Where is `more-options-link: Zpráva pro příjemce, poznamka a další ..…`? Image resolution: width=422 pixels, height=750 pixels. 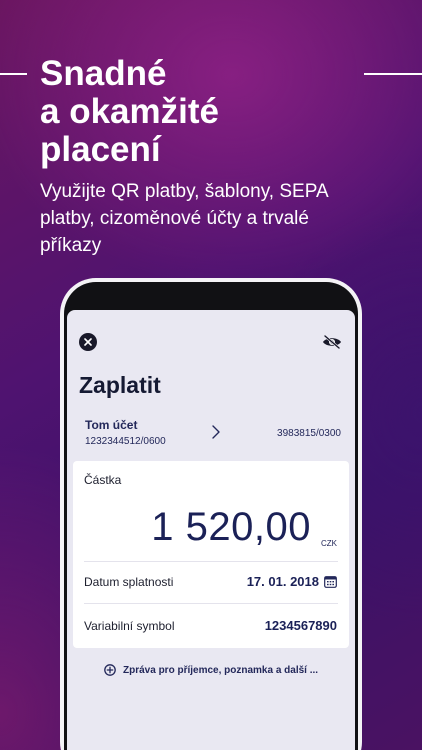 more-options-link: Zpráva pro příjemce, poznamka a další ..… is located at coordinates (224, 670).